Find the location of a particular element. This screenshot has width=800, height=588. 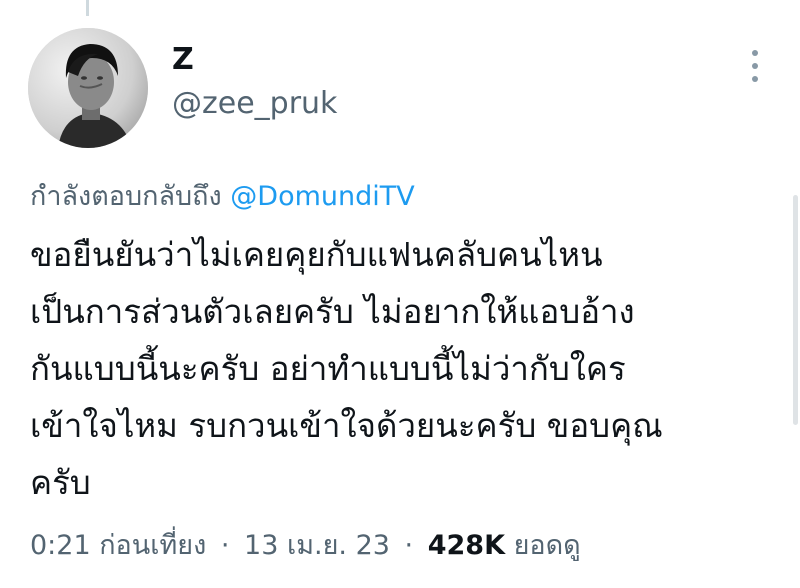

tweet-text-line: ขอยืนยันว่าไม่เคยคุยกับแฟนคลับคนไหน is located at coordinates (316, 254).